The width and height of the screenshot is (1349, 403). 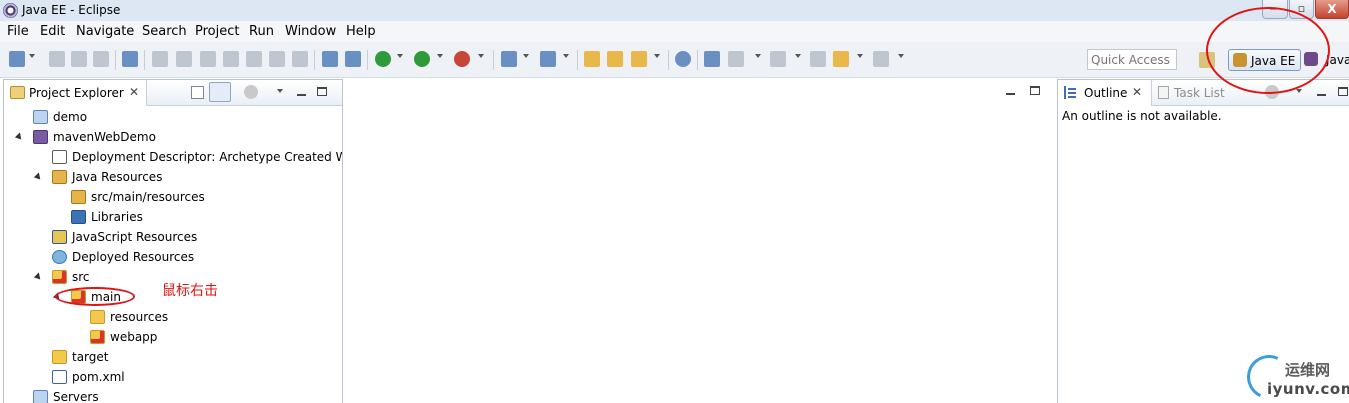 What do you see at coordinates (164, 31) in the screenshot?
I see `menu-search: Search` at bounding box center [164, 31].